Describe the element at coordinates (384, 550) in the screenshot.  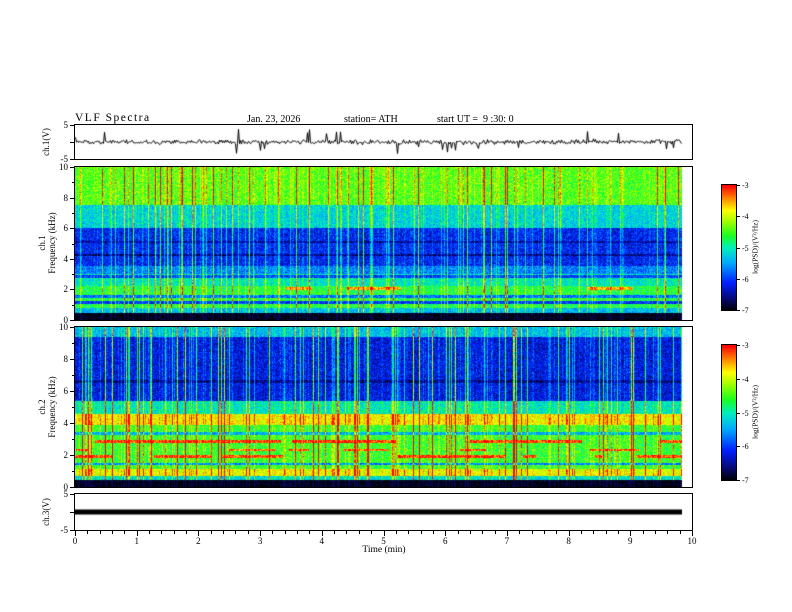
I see `time-axis-label: Time (min)` at that location.